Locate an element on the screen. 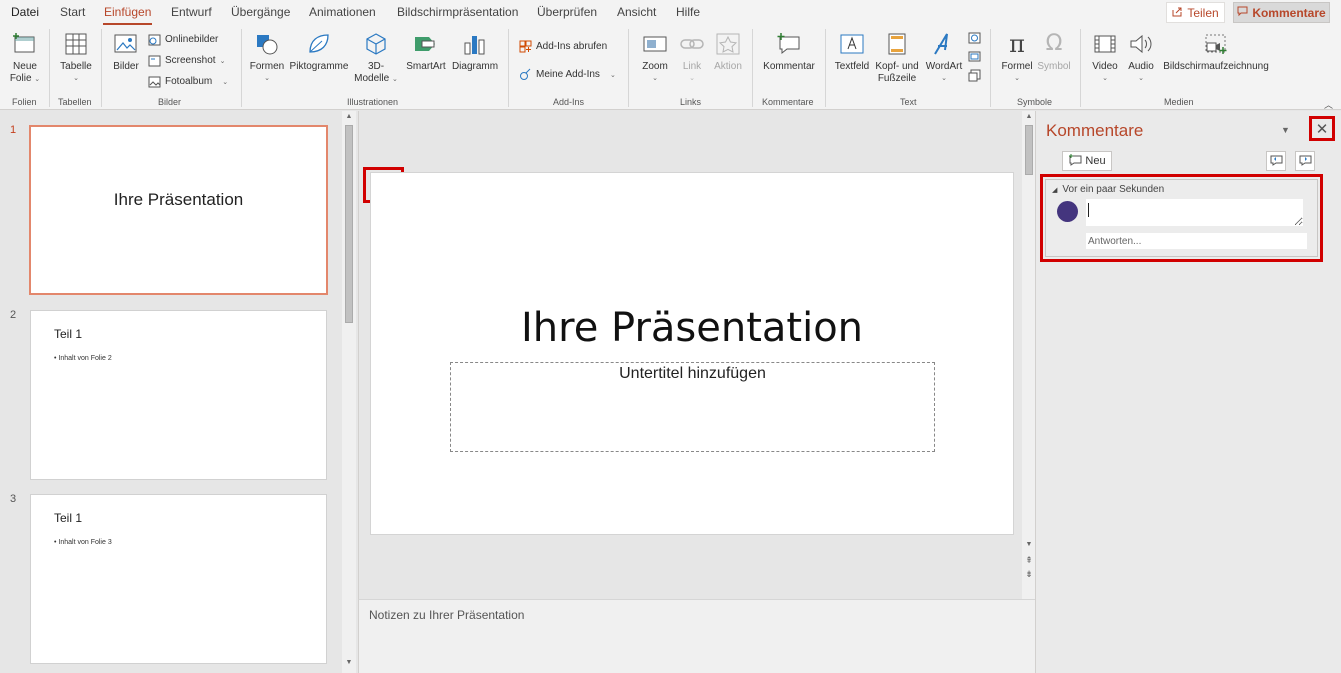 The image size is (1341, 673). wordart-button: WordArt ⌄ is located at coordinates (944, 58).